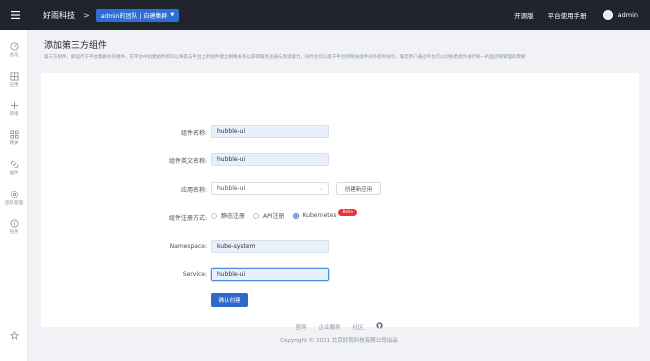 The width and height of the screenshot is (650, 361). I want to click on register-mode-radio-group: 静态注册 API注册 Kubernetes Beta, so click(284, 214).